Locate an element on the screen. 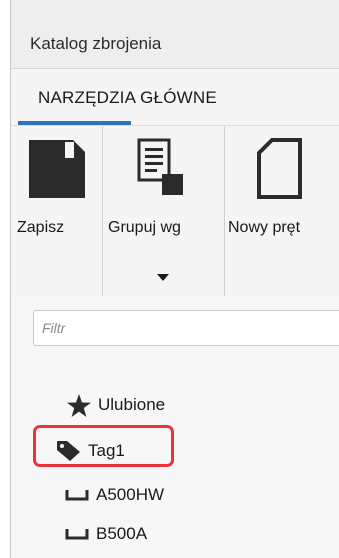  filter-input is located at coordinates (186, 328).